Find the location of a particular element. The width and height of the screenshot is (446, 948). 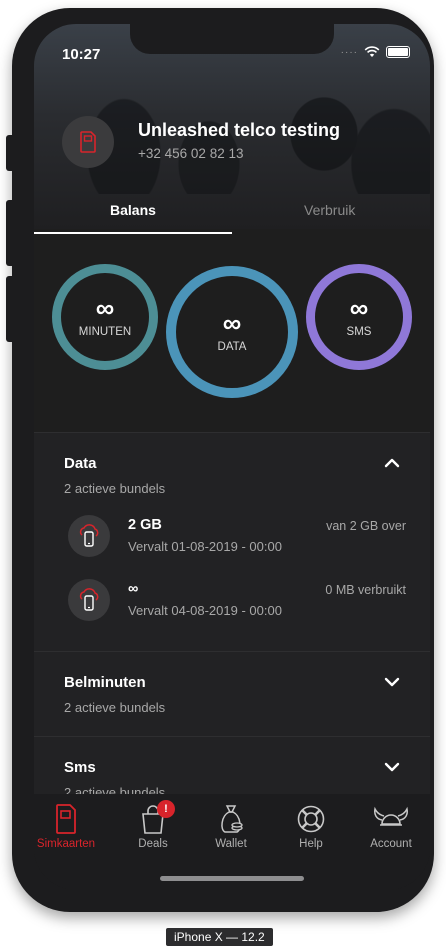

bottom-tab-bar: Simkaarten ! Deals Wallet Help Account is located at coordinates (232, 842).